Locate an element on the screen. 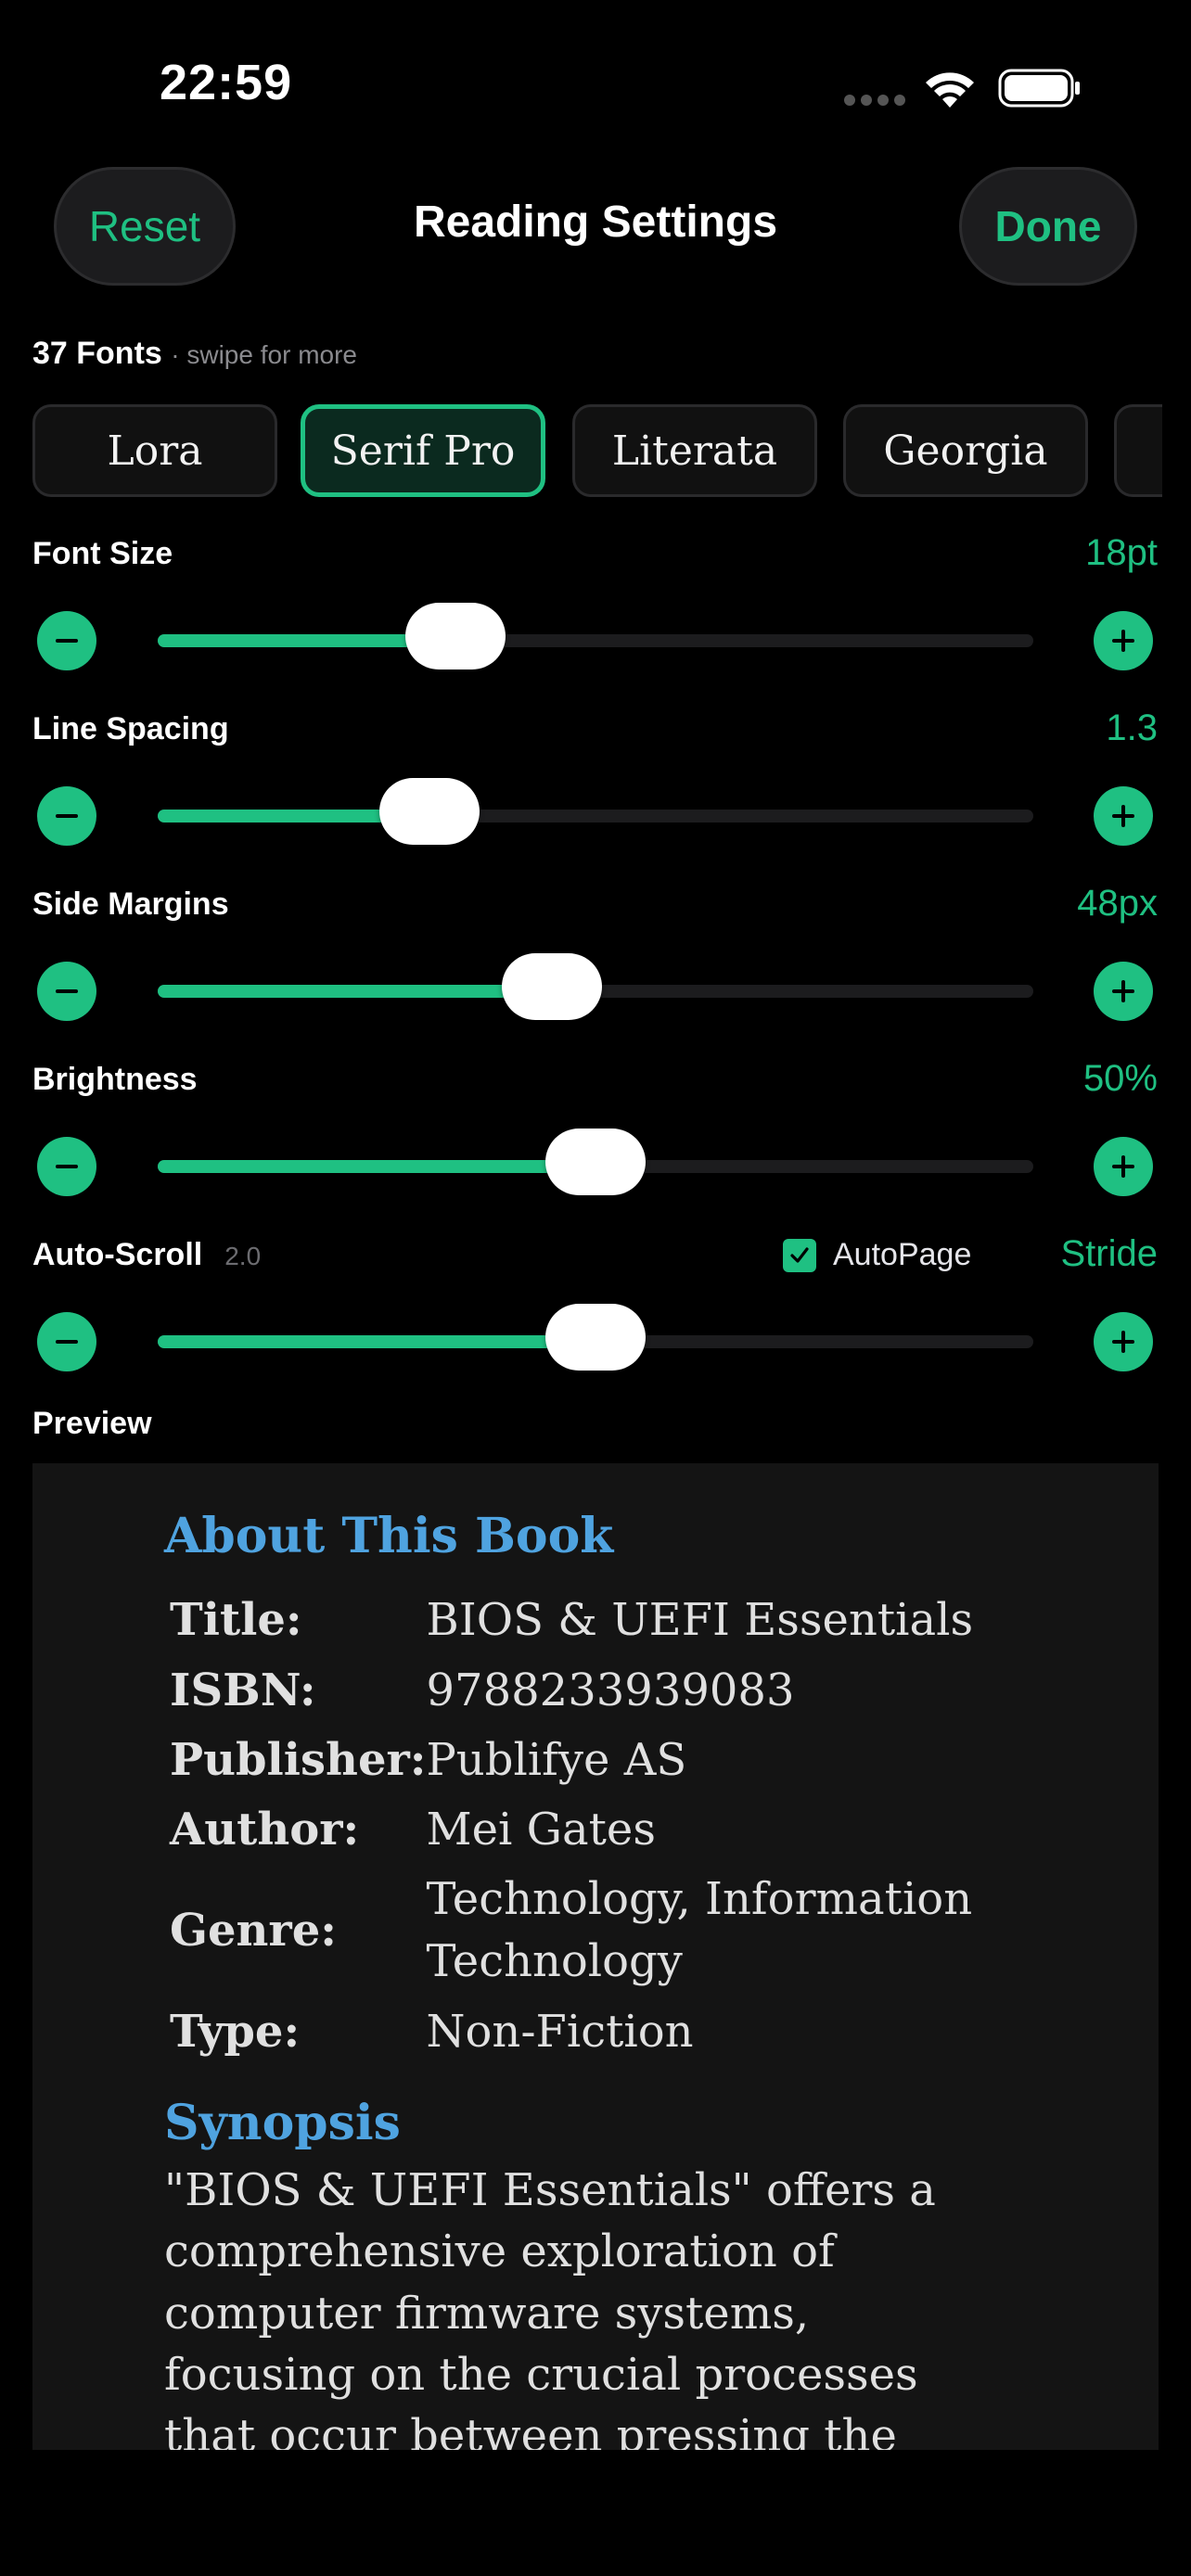  font-size-increase-button is located at coordinates (1123, 640).